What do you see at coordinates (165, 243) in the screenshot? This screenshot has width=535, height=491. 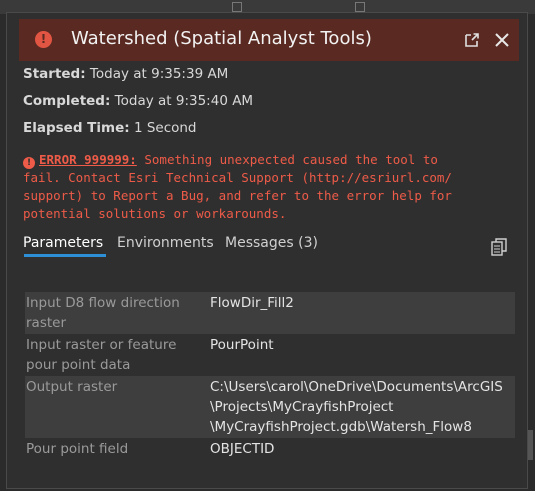 I see `tab-environments: Environments` at bounding box center [165, 243].